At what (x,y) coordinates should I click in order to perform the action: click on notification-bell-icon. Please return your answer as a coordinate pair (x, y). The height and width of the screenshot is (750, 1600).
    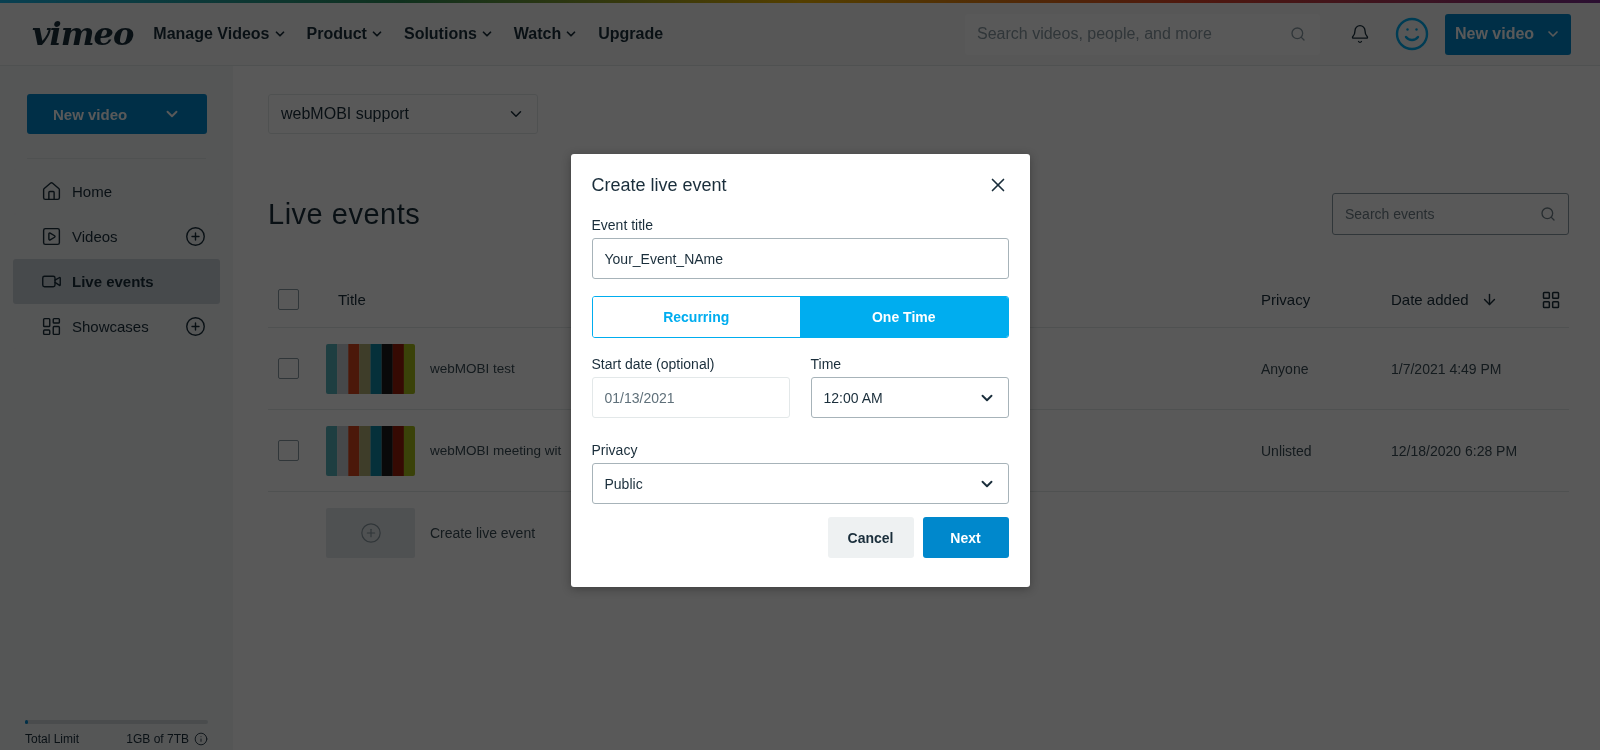
    Looking at the image, I should click on (1360, 34).